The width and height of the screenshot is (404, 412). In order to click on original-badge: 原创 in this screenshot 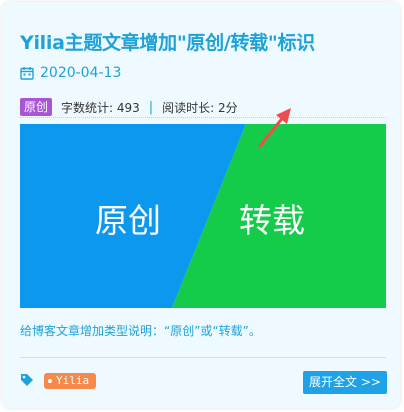, I will do `click(36, 107)`.